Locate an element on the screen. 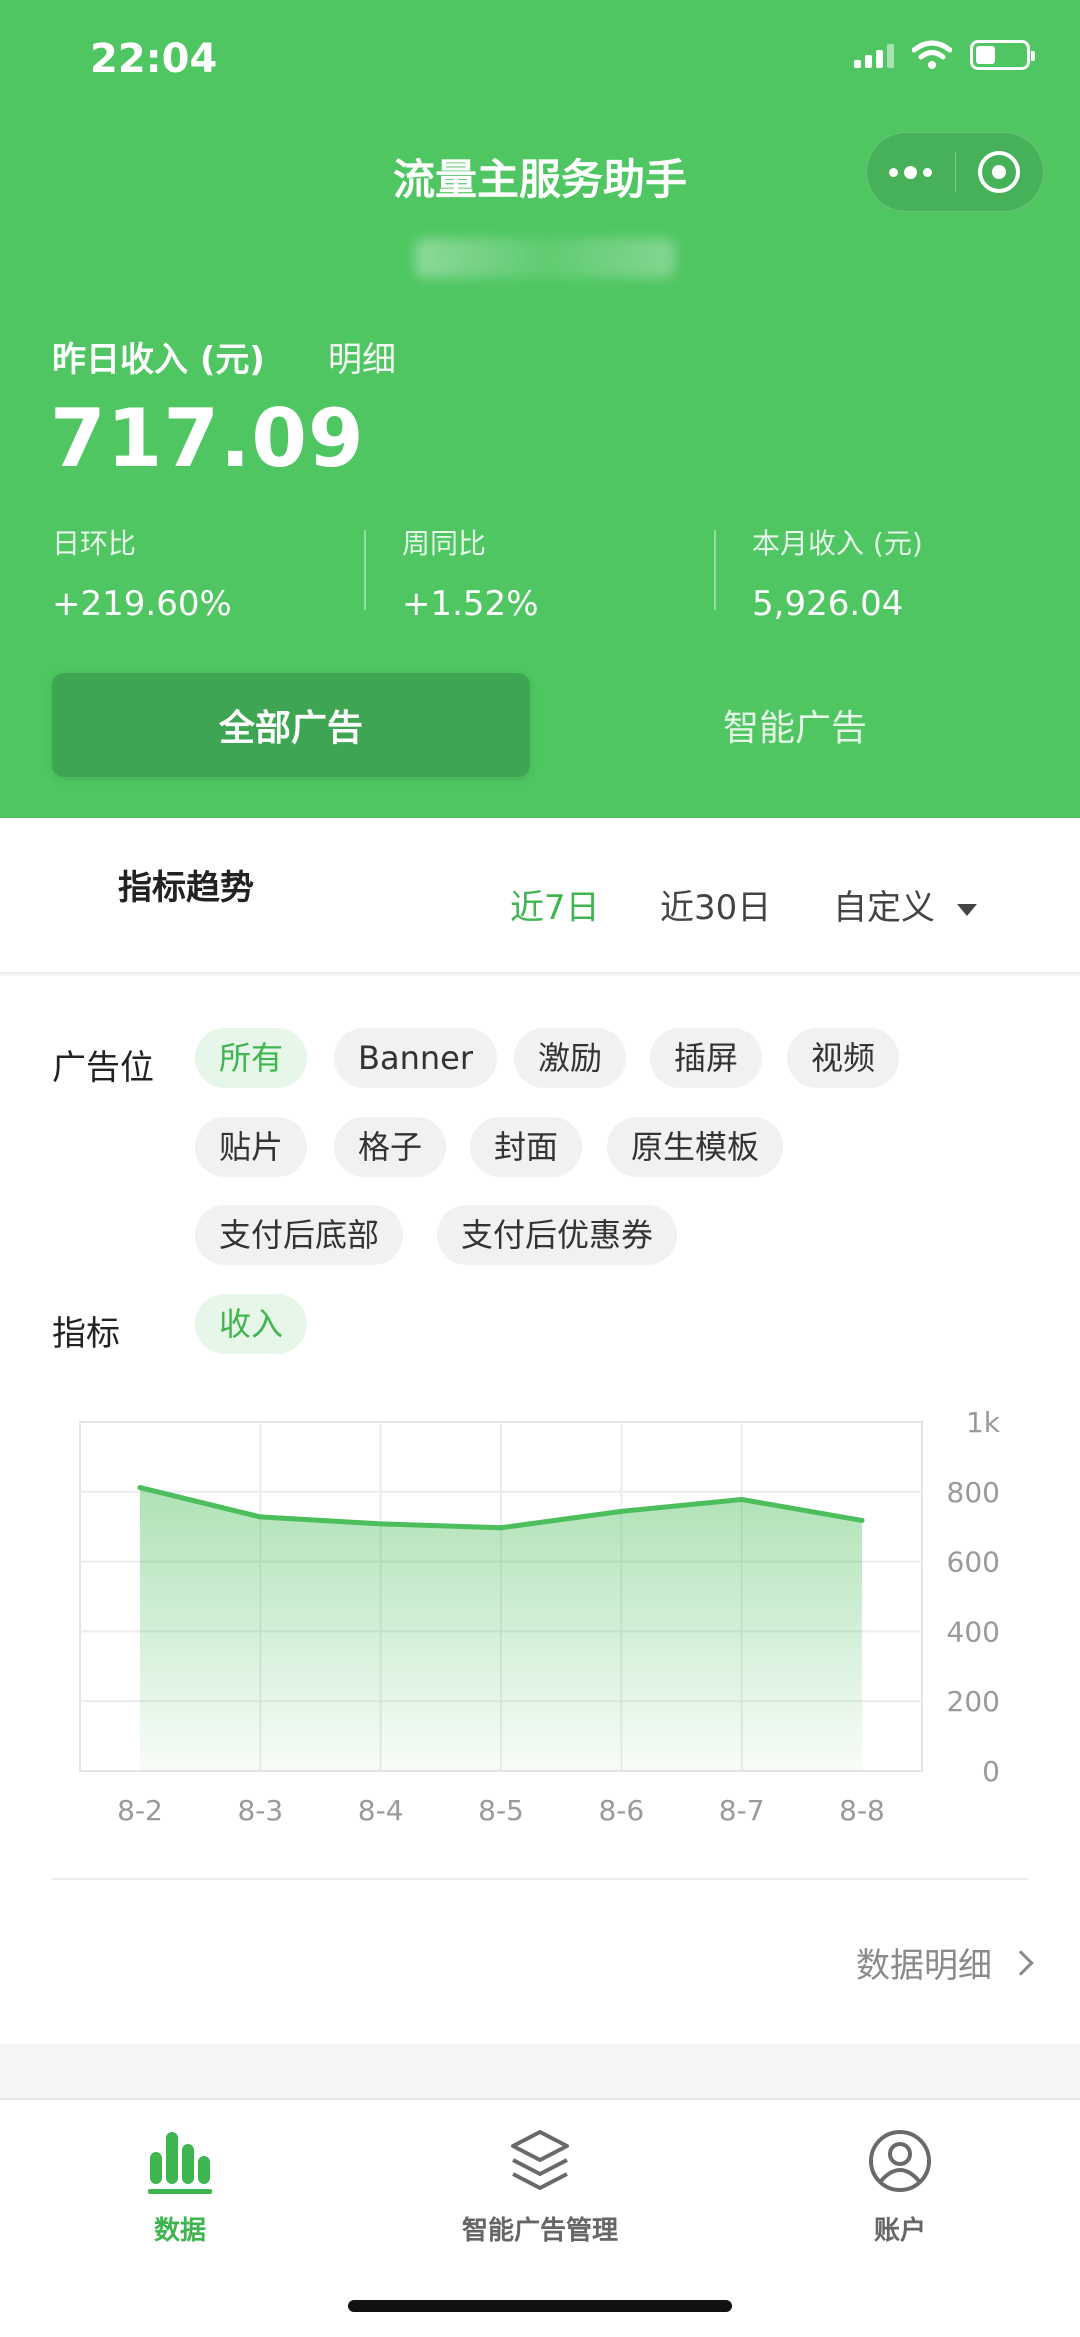 Image resolution: width=1080 pixels, height=2337 pixels. chip-interstitial: 插屏 is located at coordinates (706, 1058).